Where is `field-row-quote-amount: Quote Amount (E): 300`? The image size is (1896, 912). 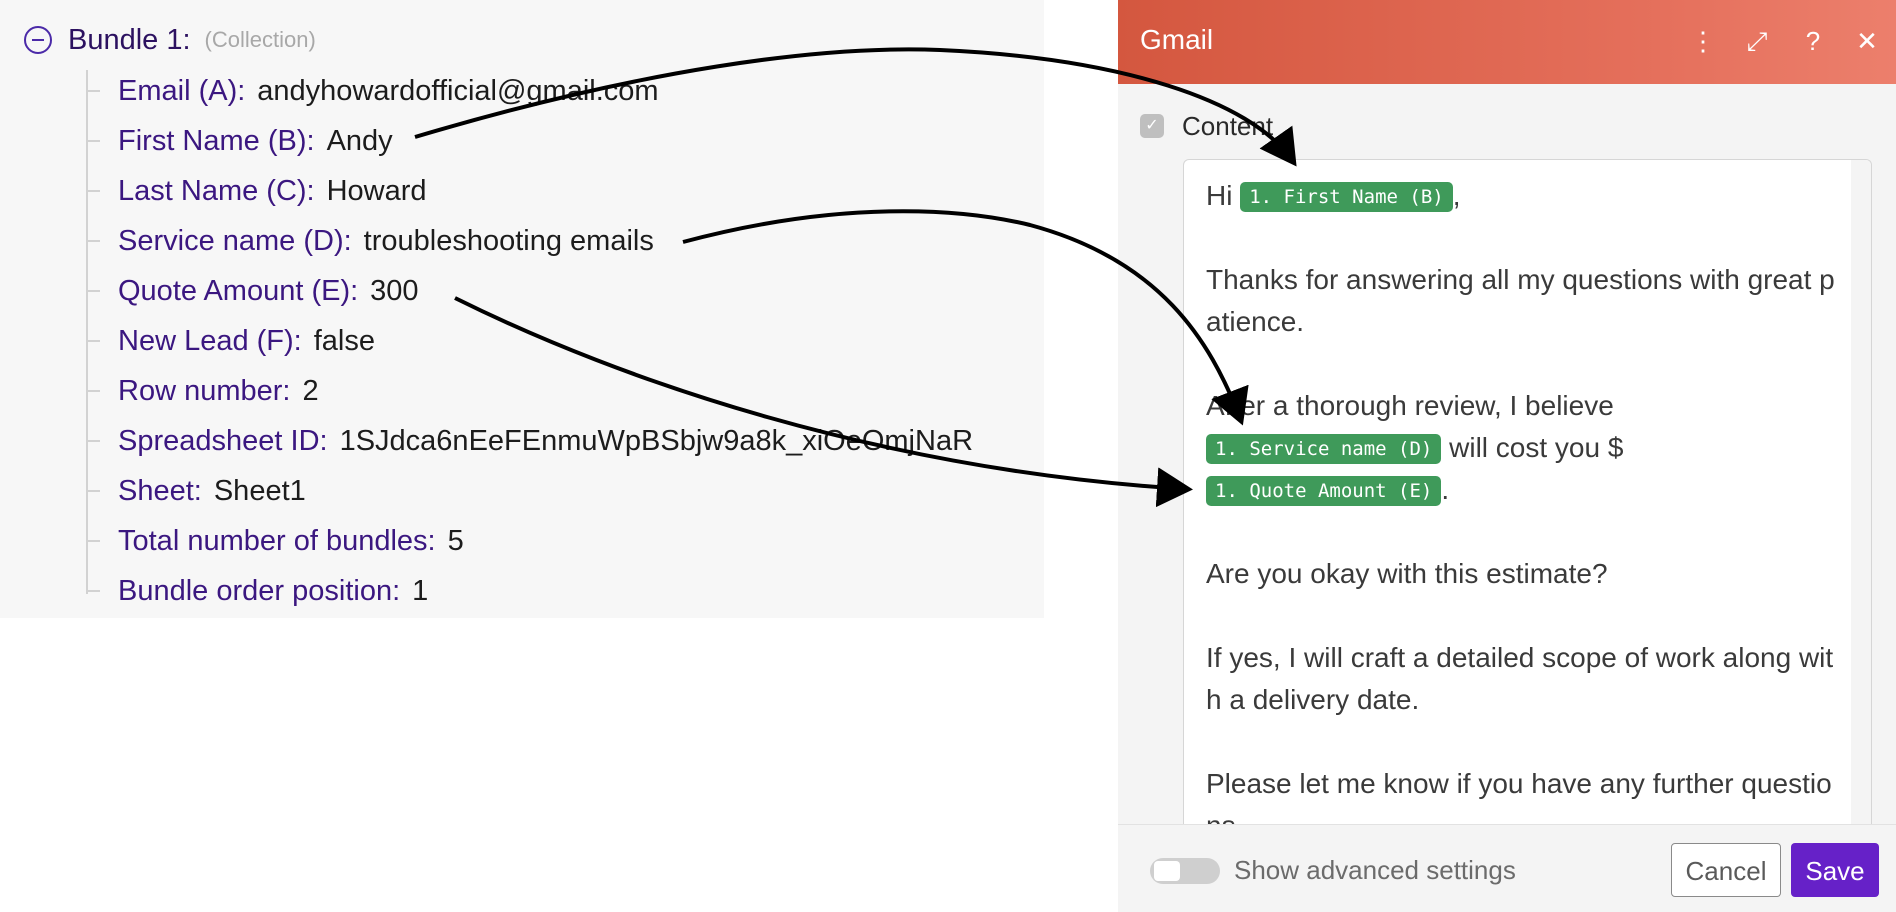
field-row-quote-amount: Quote Amount (E): 300 is located at coordinates (252, 291).